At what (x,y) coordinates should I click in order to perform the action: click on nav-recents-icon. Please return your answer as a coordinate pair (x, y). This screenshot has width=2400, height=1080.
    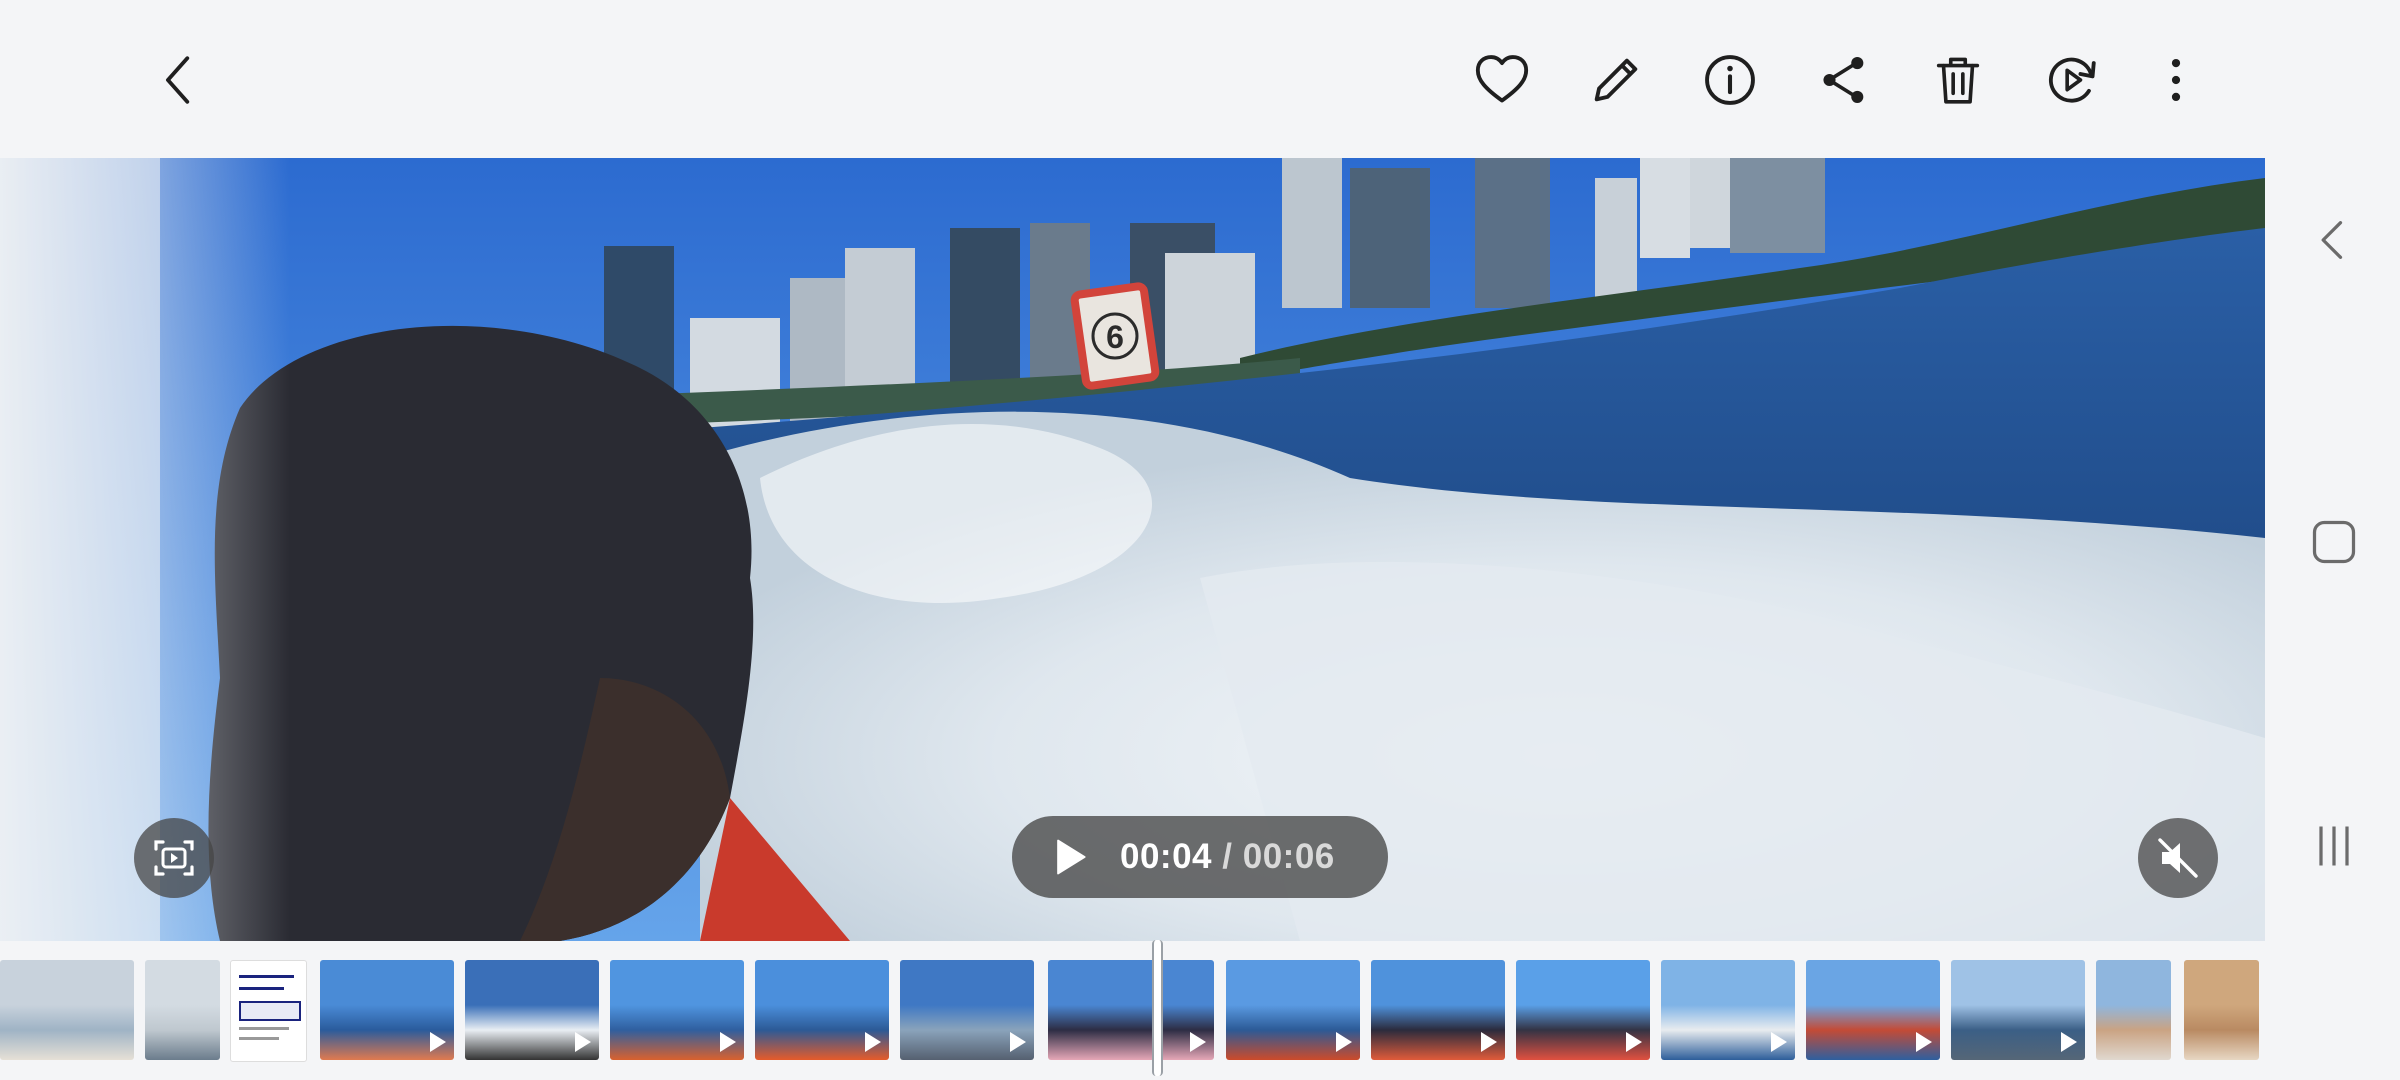
    Looking at the image, I should click on (2334, 846).